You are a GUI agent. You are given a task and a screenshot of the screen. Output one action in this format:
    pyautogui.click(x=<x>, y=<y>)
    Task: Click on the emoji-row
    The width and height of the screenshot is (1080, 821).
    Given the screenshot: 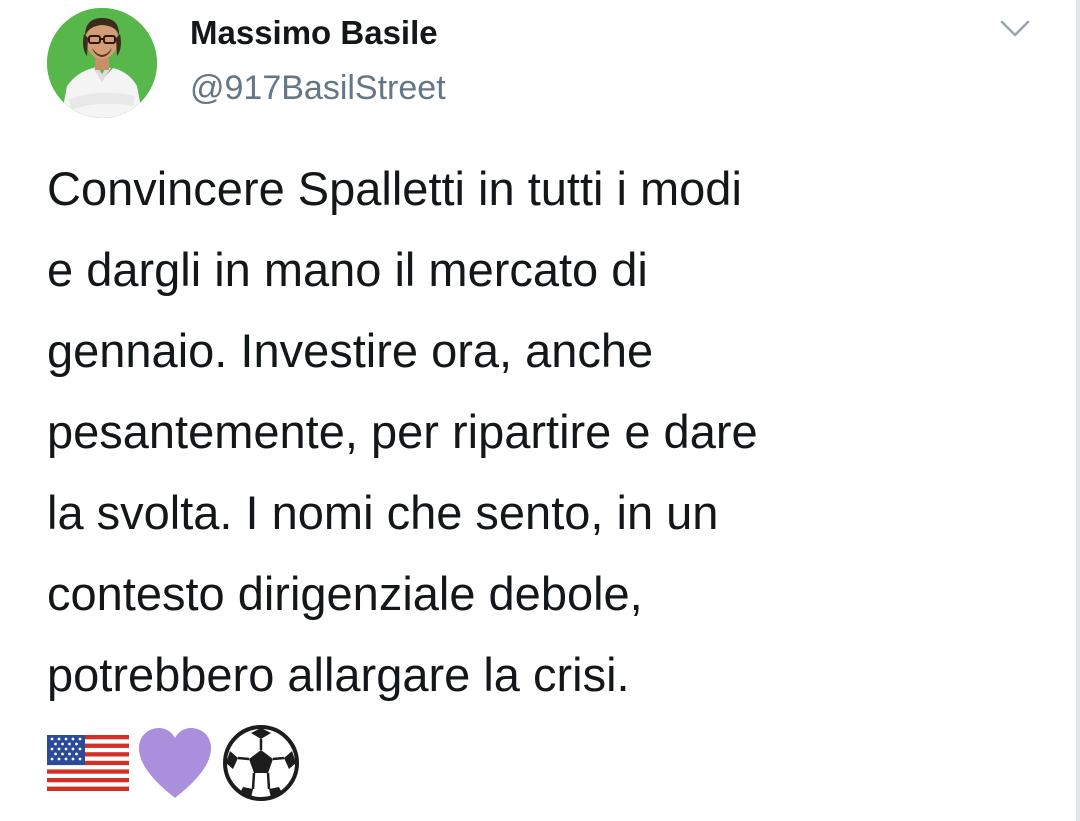 What is the action you would take?
    pyautogui.click(x=177, y=763)
    